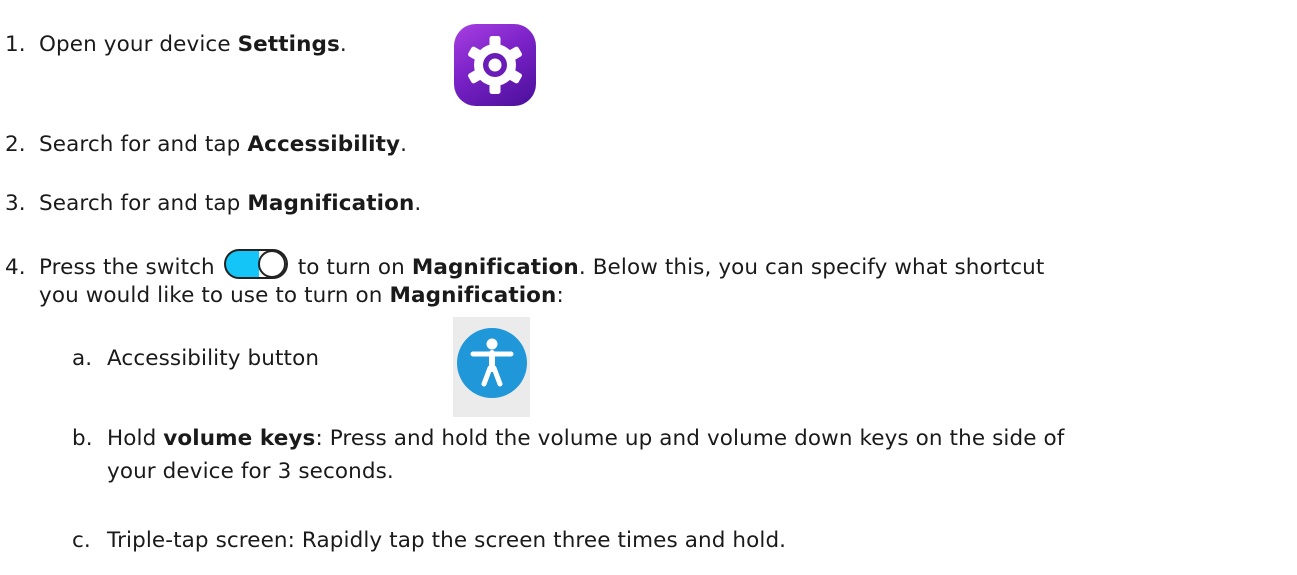 The width and height of the screenshot is (1297, 575). I want to click on step-3: 3. Search for and tap Magnification., so click(213, 204).